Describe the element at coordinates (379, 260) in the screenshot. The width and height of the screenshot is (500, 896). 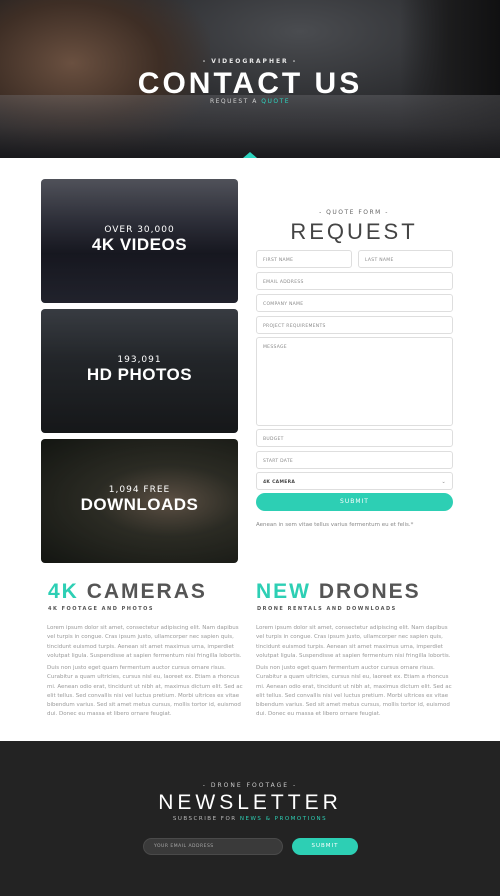
I see `last-name-placeholder: LAST NAME` at that location.